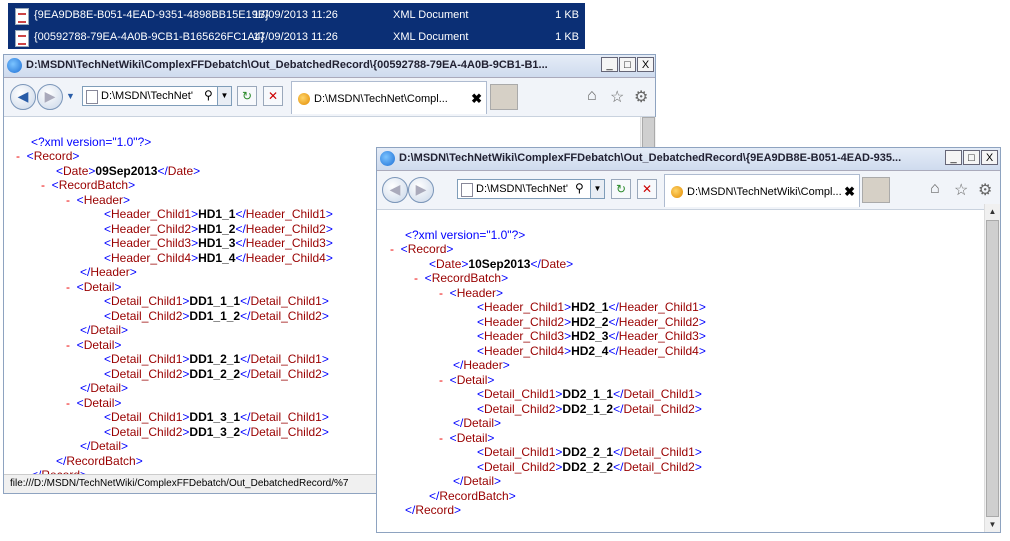 This screenshot has height=541, width=1010. What do you see at coordinates (589, 467) in the screenshot?
I see `xml-line: <Detail_Child2>DD2_2_2</Detail_Child2>` at bounding box center [589, 467].